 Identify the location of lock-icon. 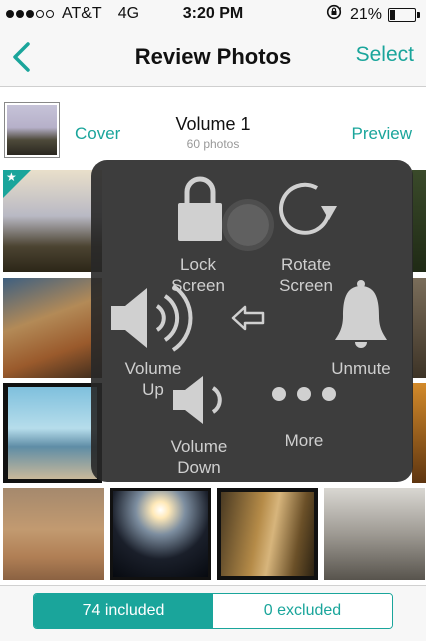
(200, 208).